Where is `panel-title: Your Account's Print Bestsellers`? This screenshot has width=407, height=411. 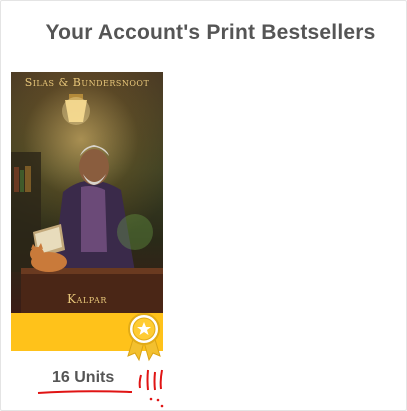
panel-title: Your Account's Print Bestsellers is located at coordinates (210, 32).